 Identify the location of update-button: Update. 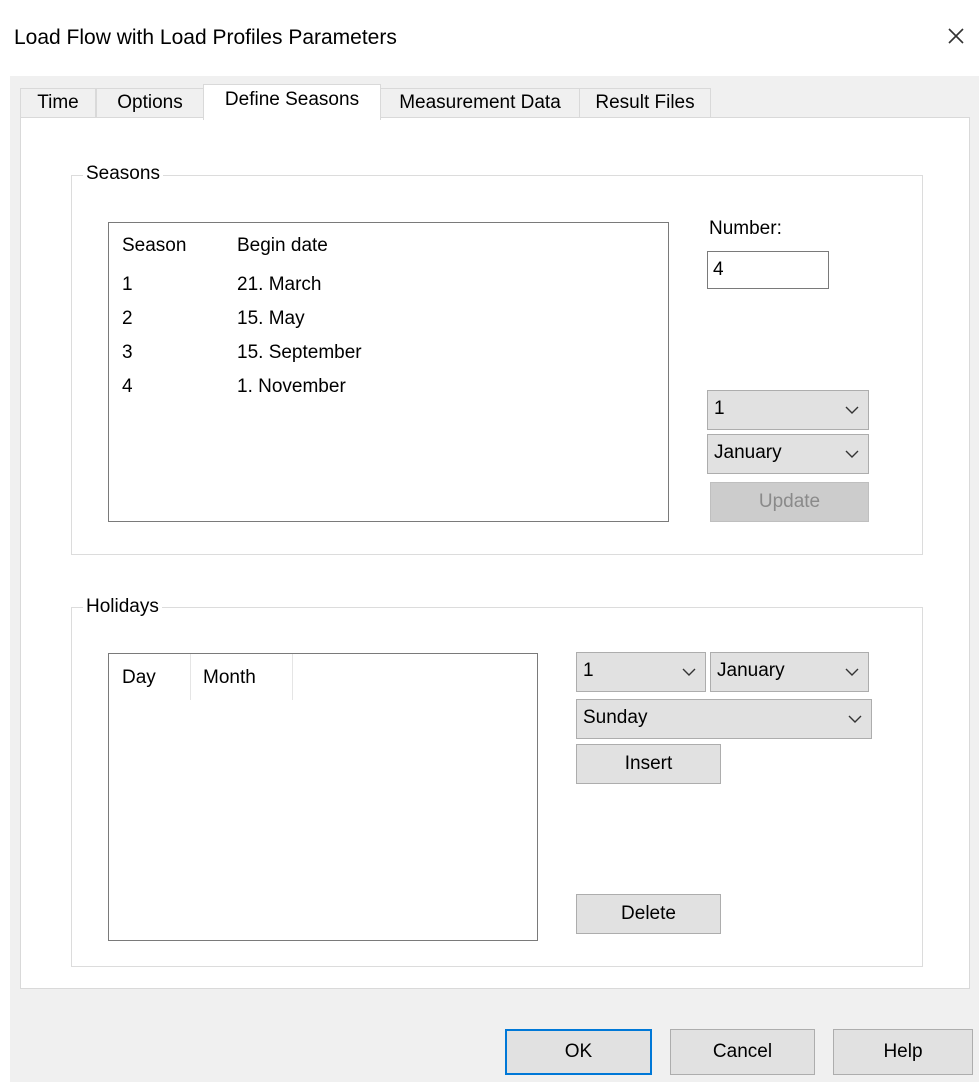
(789, 502).